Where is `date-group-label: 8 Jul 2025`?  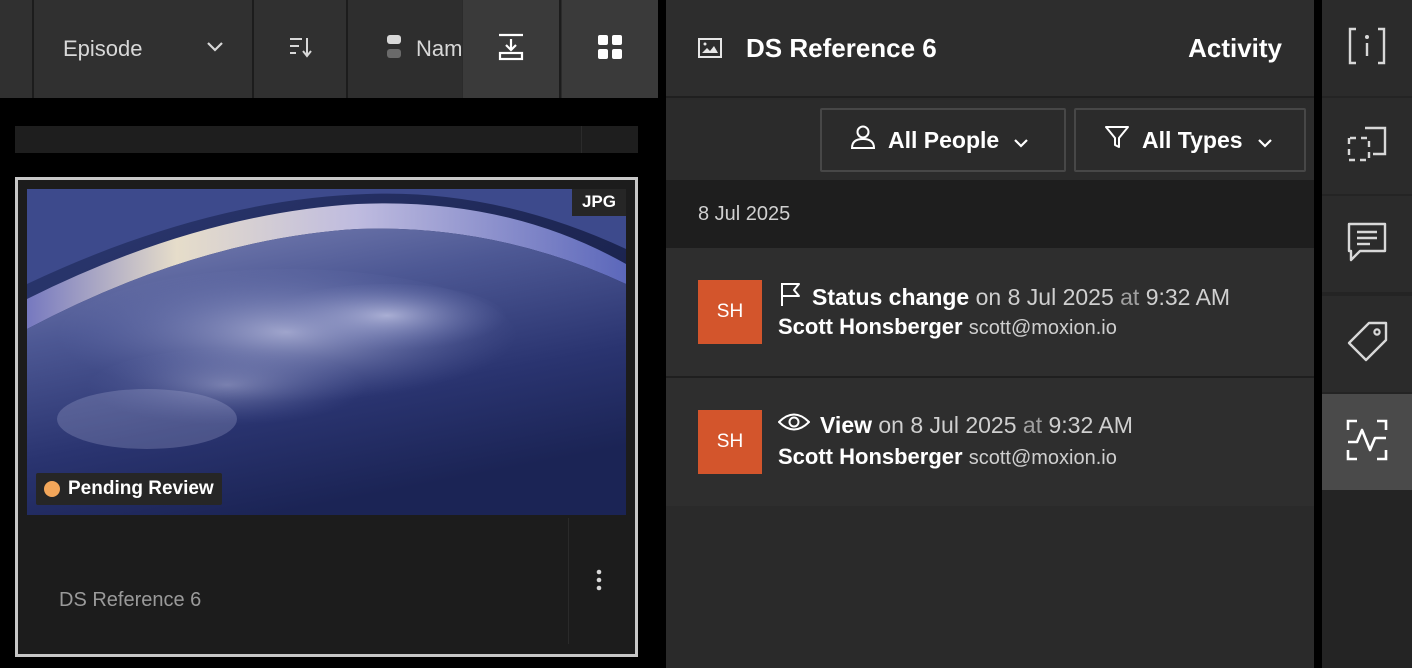
date-group-label: 8 Jul 2025 is located at coordinates (744, 214).